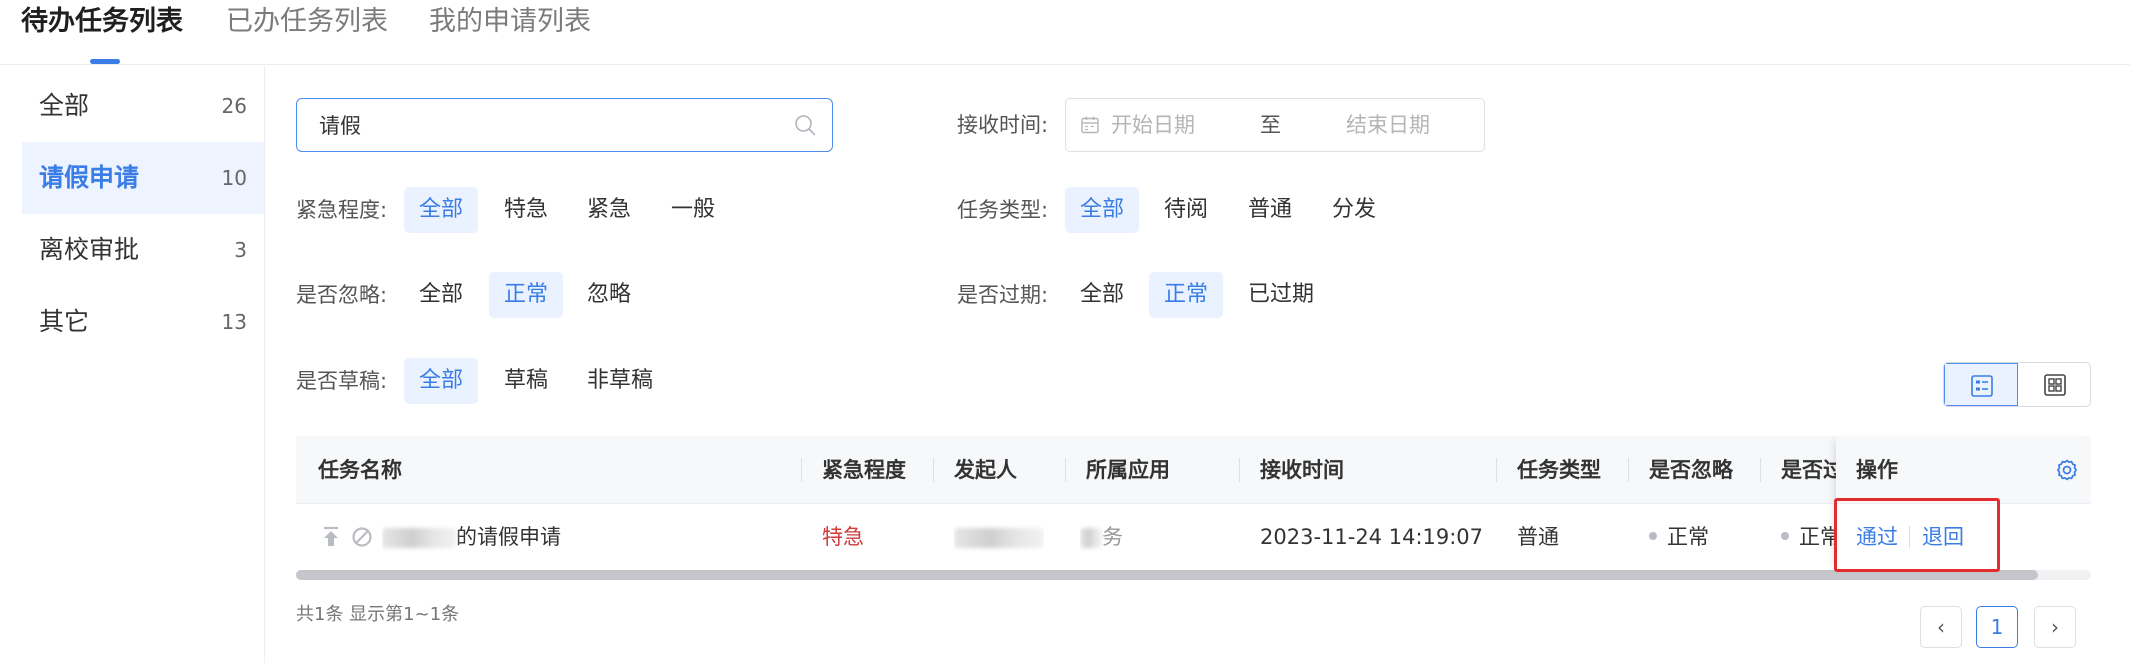  I want to click on column-header-task-type: 任务类型, so click(1559, 470).